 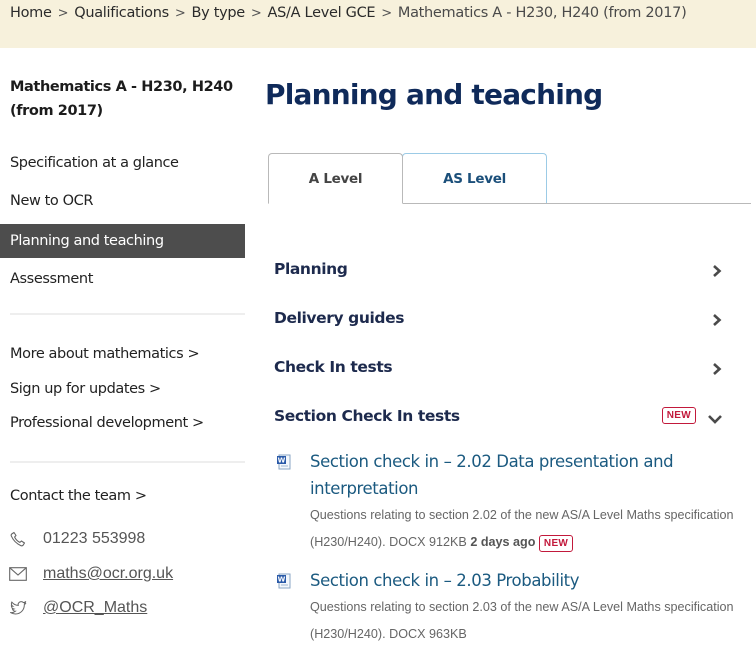 What do you see at coordinates (122, 241) in the screenshot?
I see `sidebar-item-planning-and-teaching: Planning and teaching` at bounding box center [122, 241].